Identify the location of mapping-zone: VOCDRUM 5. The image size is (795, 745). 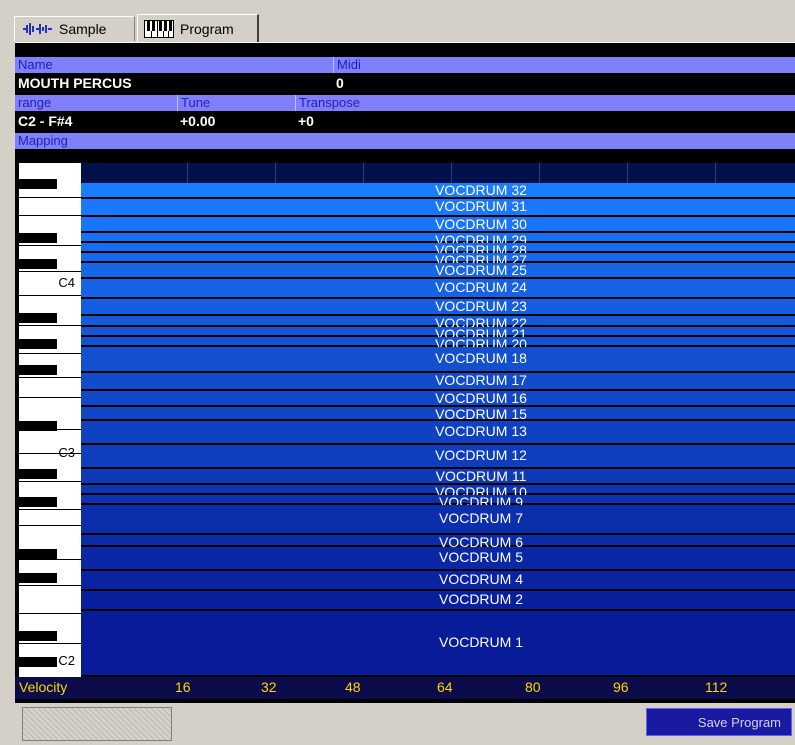
(438, 559).